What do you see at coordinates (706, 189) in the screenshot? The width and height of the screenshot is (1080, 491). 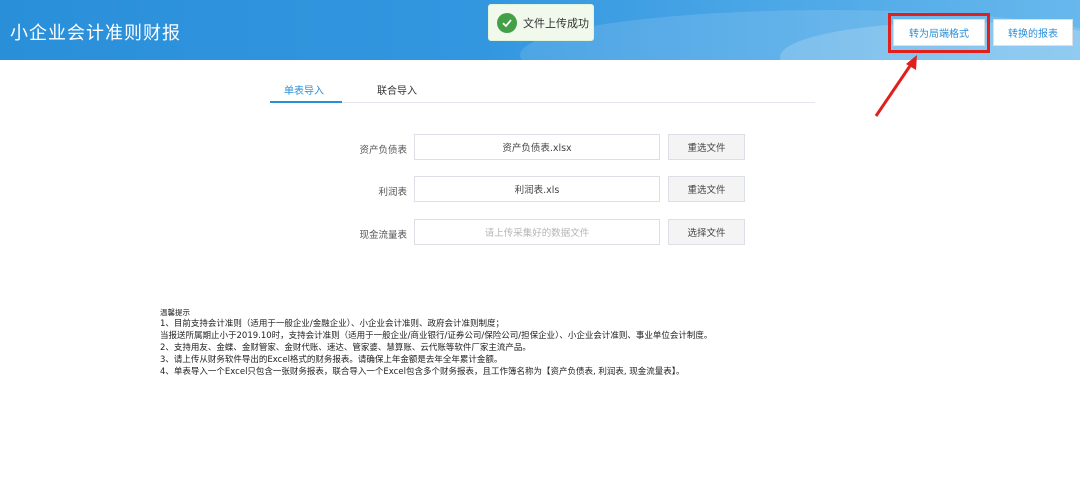 I see `reselect-income-statement-button: 重选文件` at bounding box center [706, 189].